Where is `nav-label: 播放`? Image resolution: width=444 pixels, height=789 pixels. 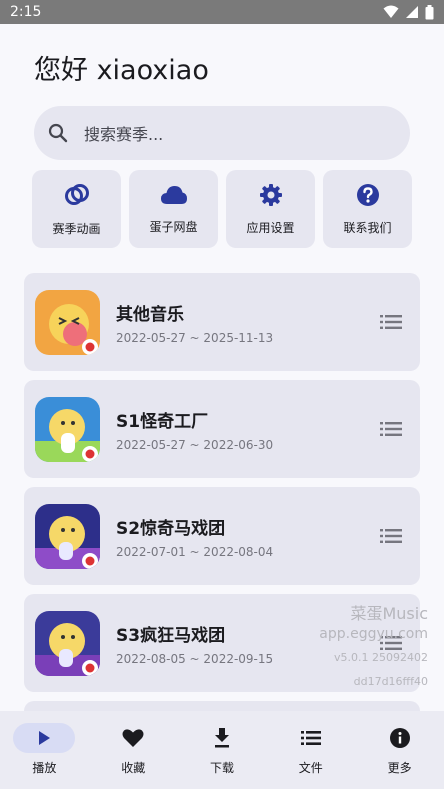
nav-label: 播放 is located at coordinates (44, 768).